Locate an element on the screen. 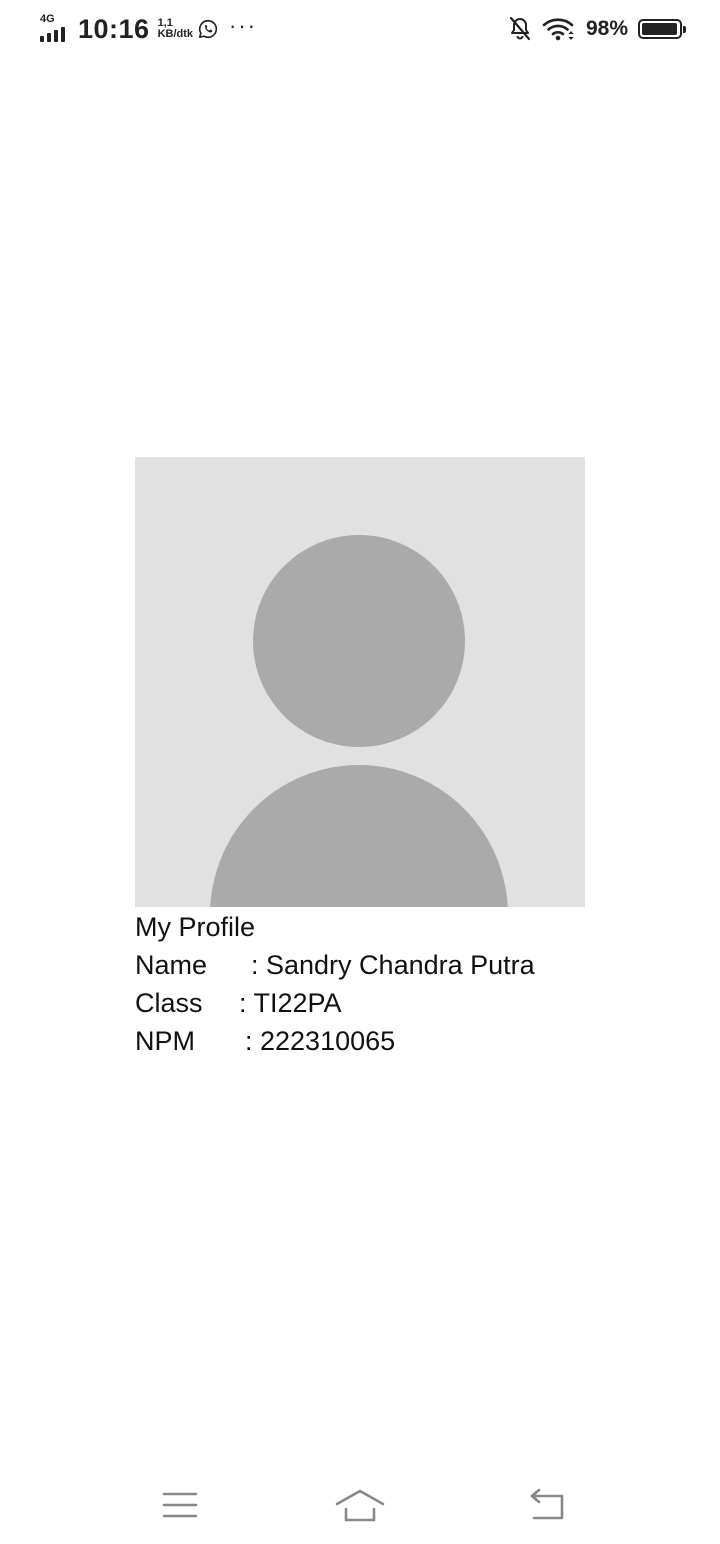  battery-fill is located at coordinates (660, 29).